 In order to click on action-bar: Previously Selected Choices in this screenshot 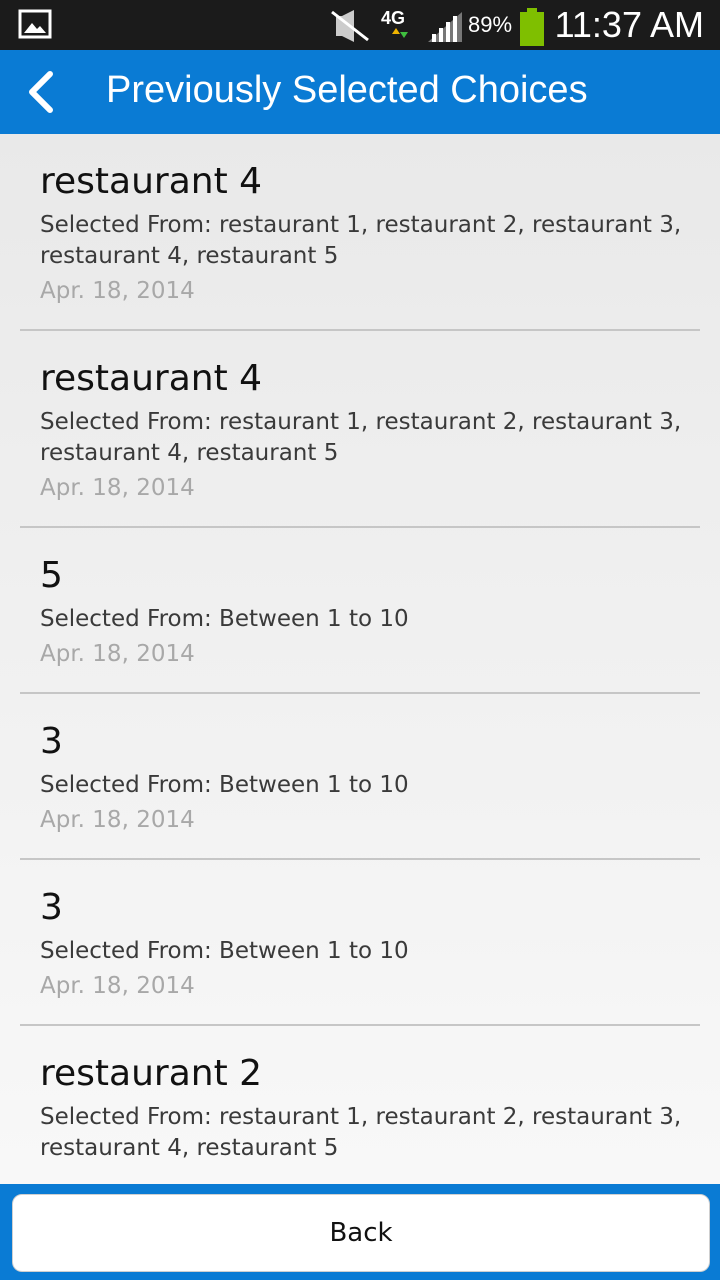, I will do `click(360, 92)`.